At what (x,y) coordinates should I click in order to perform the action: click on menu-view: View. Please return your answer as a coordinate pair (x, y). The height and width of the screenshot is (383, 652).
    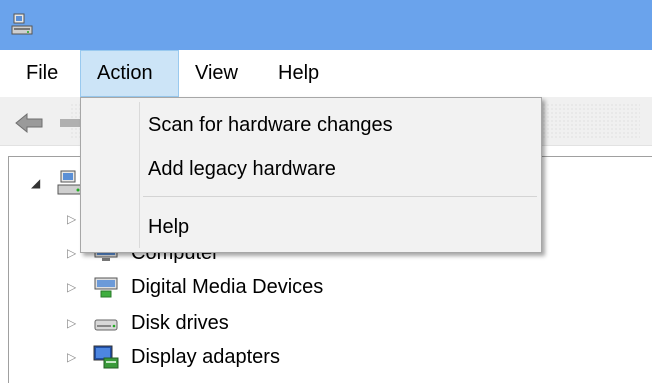
    Looking at the image, I should click on (216, 73).